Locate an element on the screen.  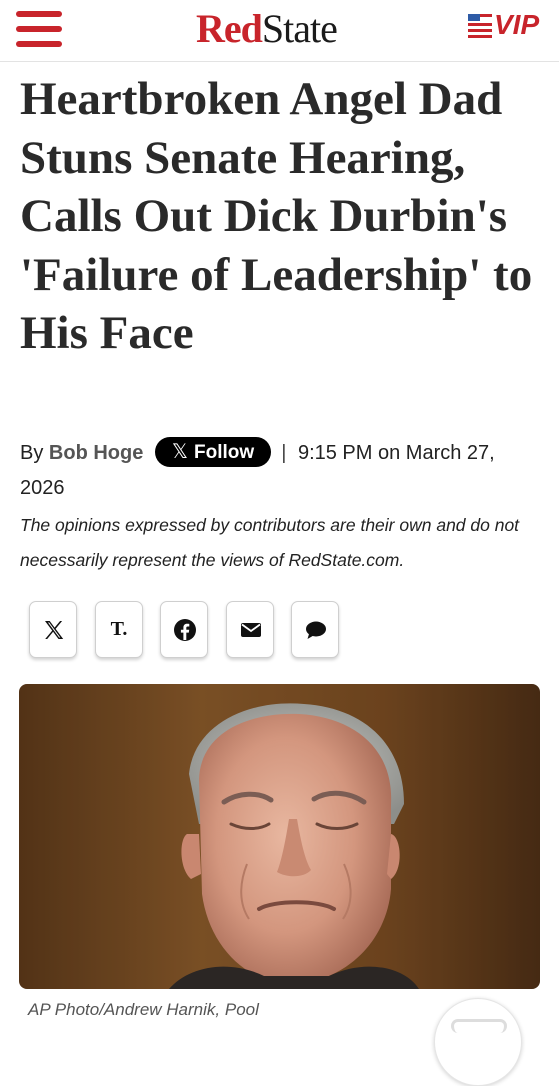
by-prefix: By is located at coordinates (32, 453).